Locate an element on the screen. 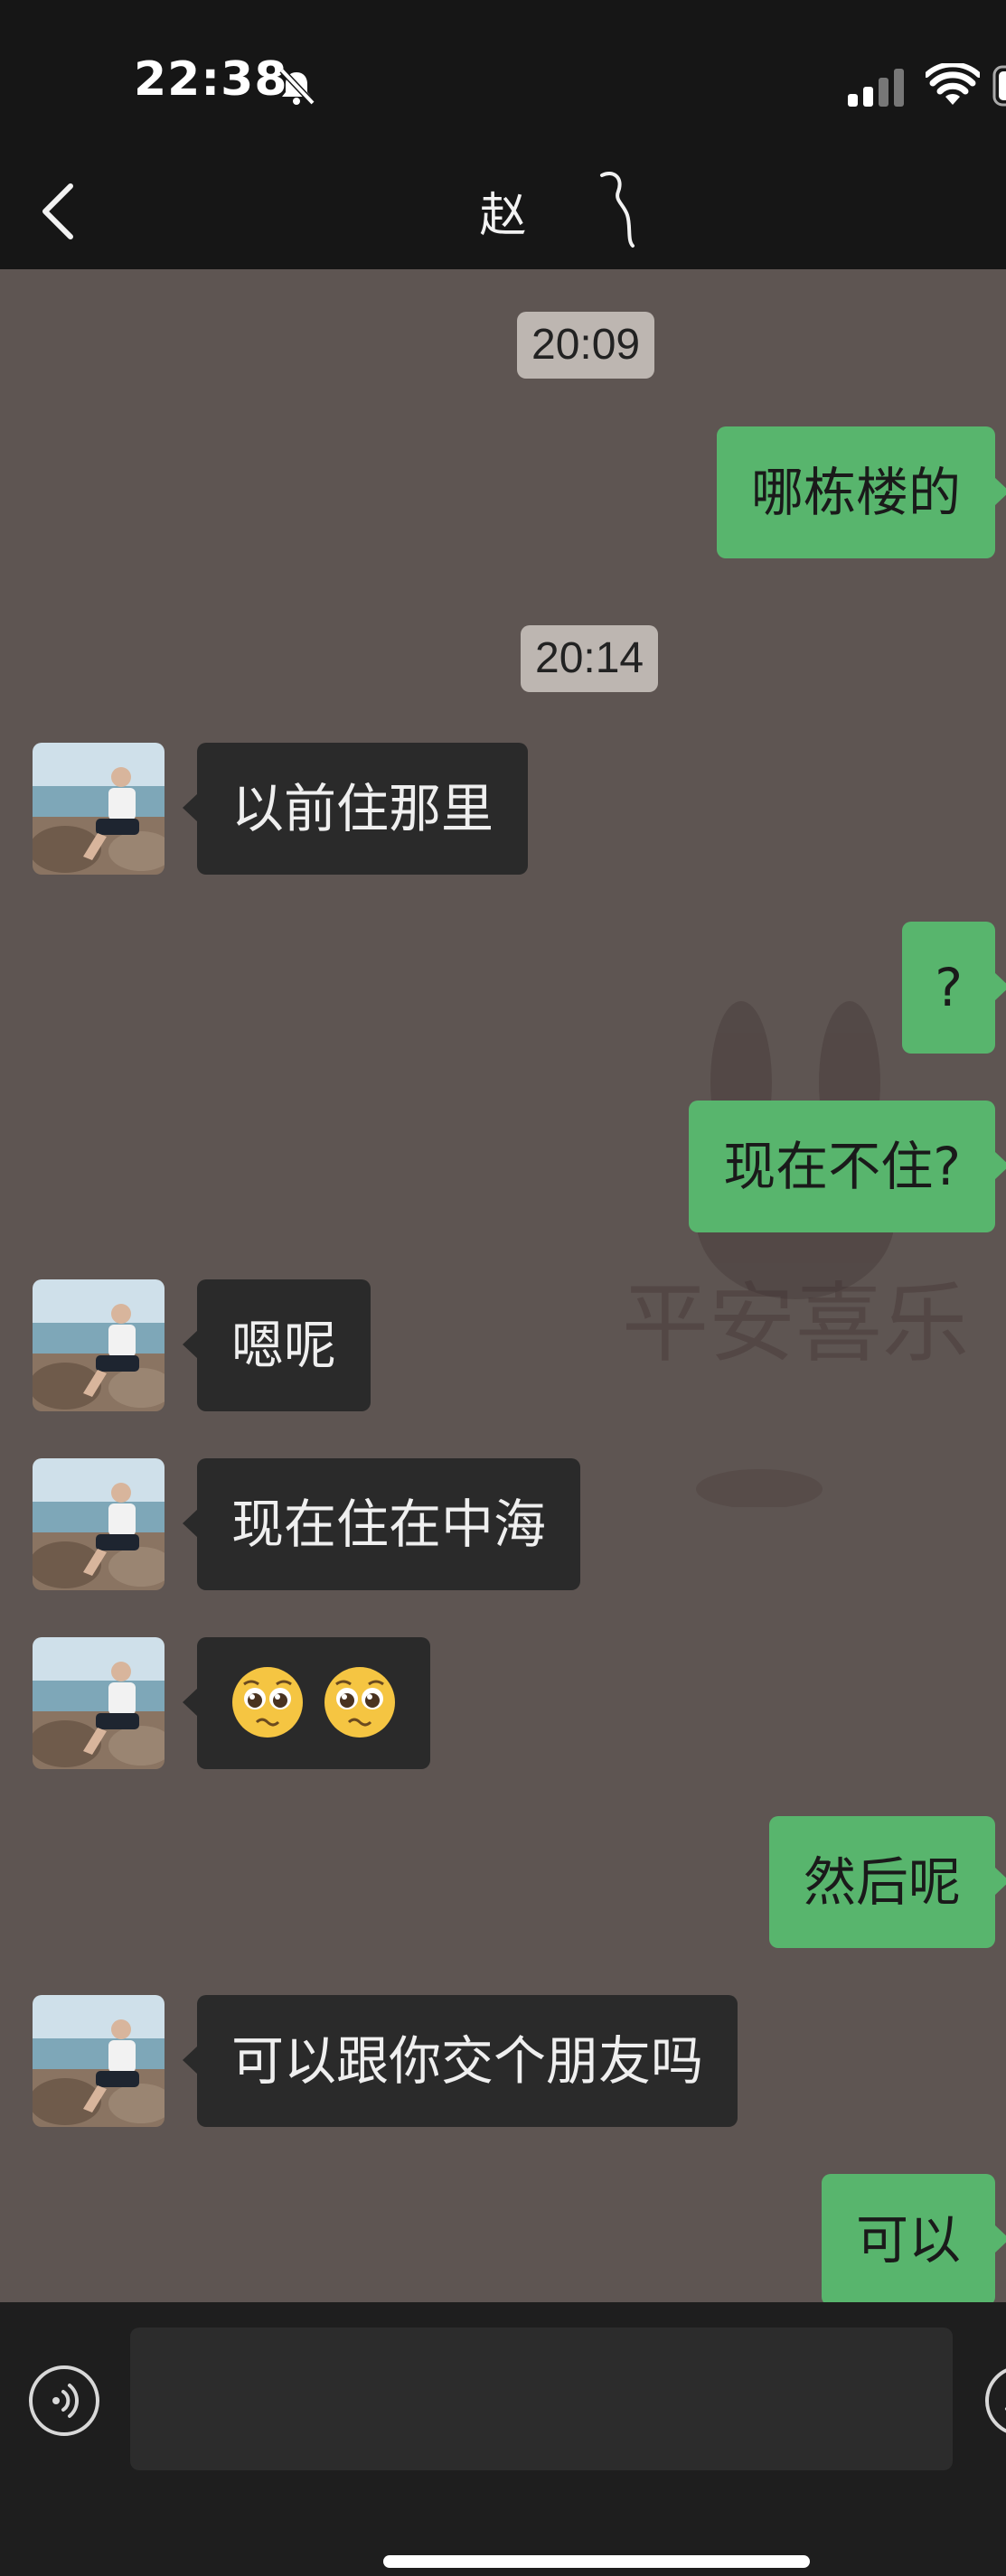 The image size is (1006, 2576). name-scribble-decoration is located at coordinates (617, 210).